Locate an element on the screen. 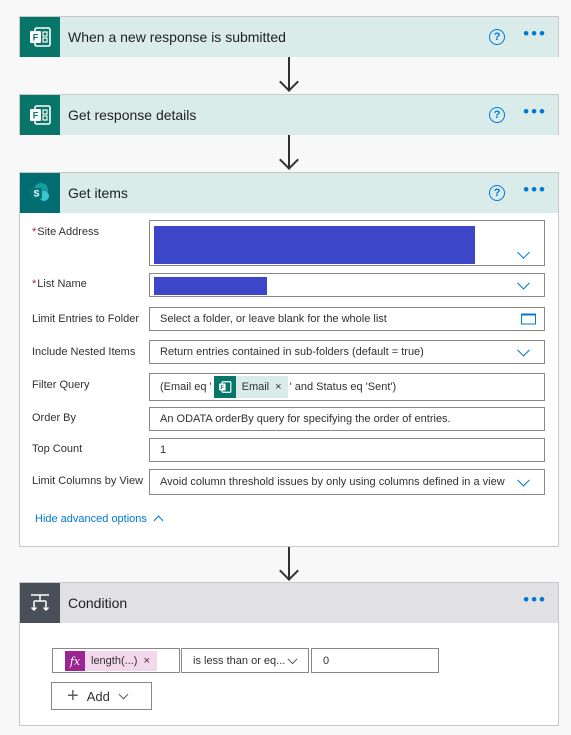 The image size is (571, 735). trigger-header: F When a new response is submitted ? ••• is located at coordinates (289, 37).